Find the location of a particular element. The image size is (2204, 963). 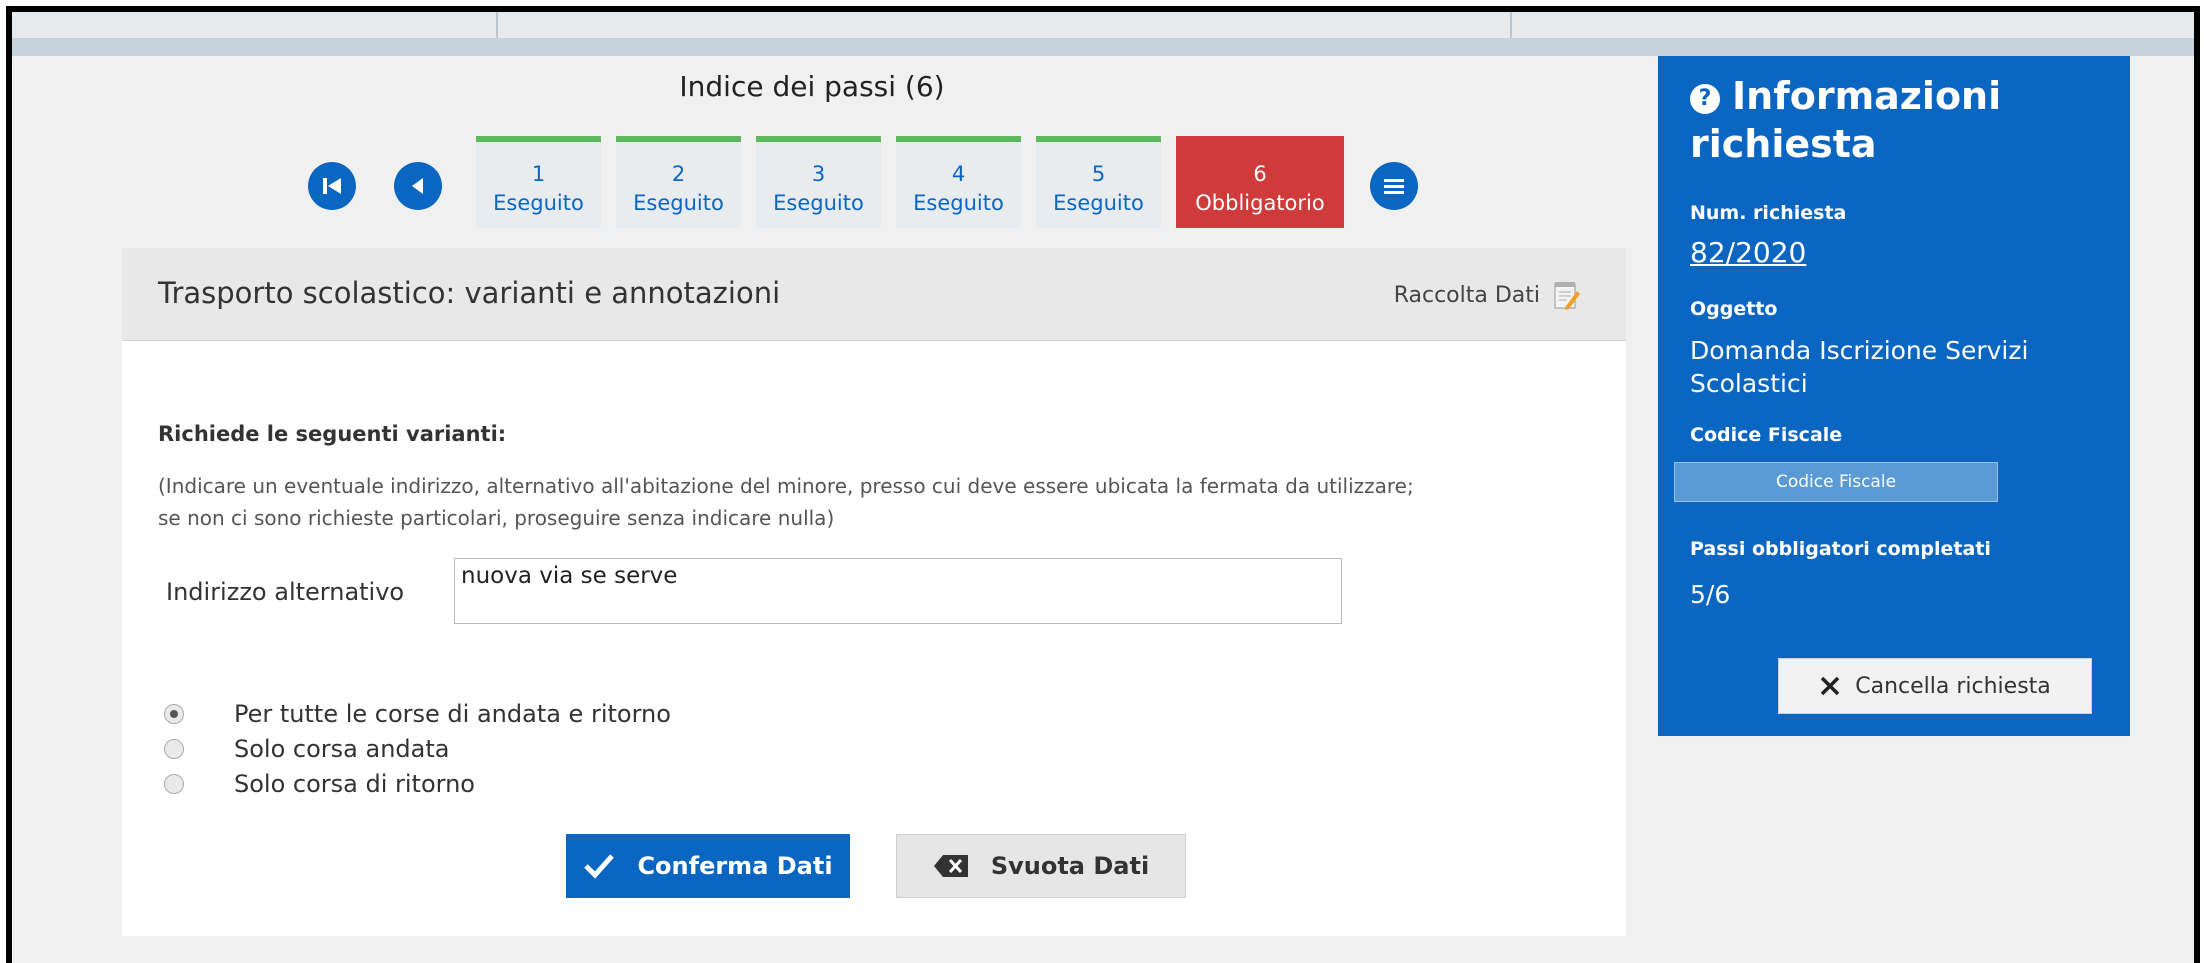

hamburger-menu-icon is located at coordinates (1394, 186).